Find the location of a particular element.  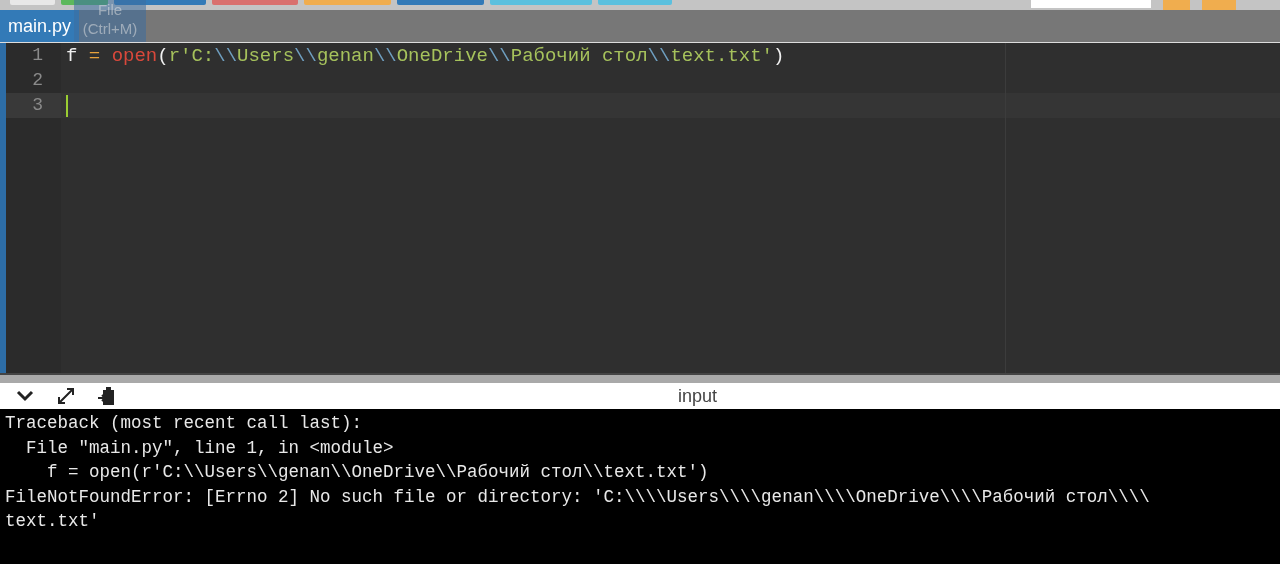

console-line: f = open(r'C:\\Users\\genan\\OneDrive\\Рабочий стол\\text.txt') is located at coordinates (378, 472).